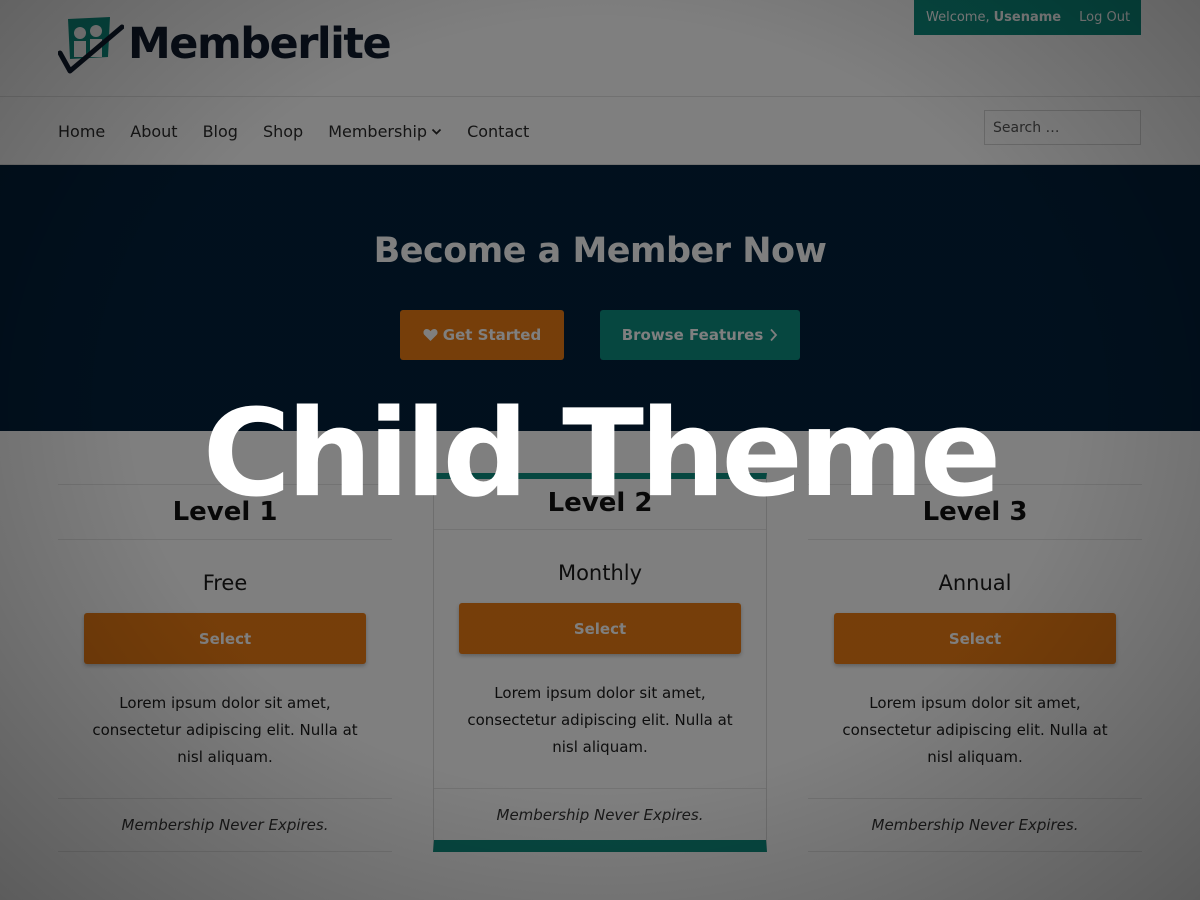  I want to click on nav-item-contact: Contact, so click(498, 131).